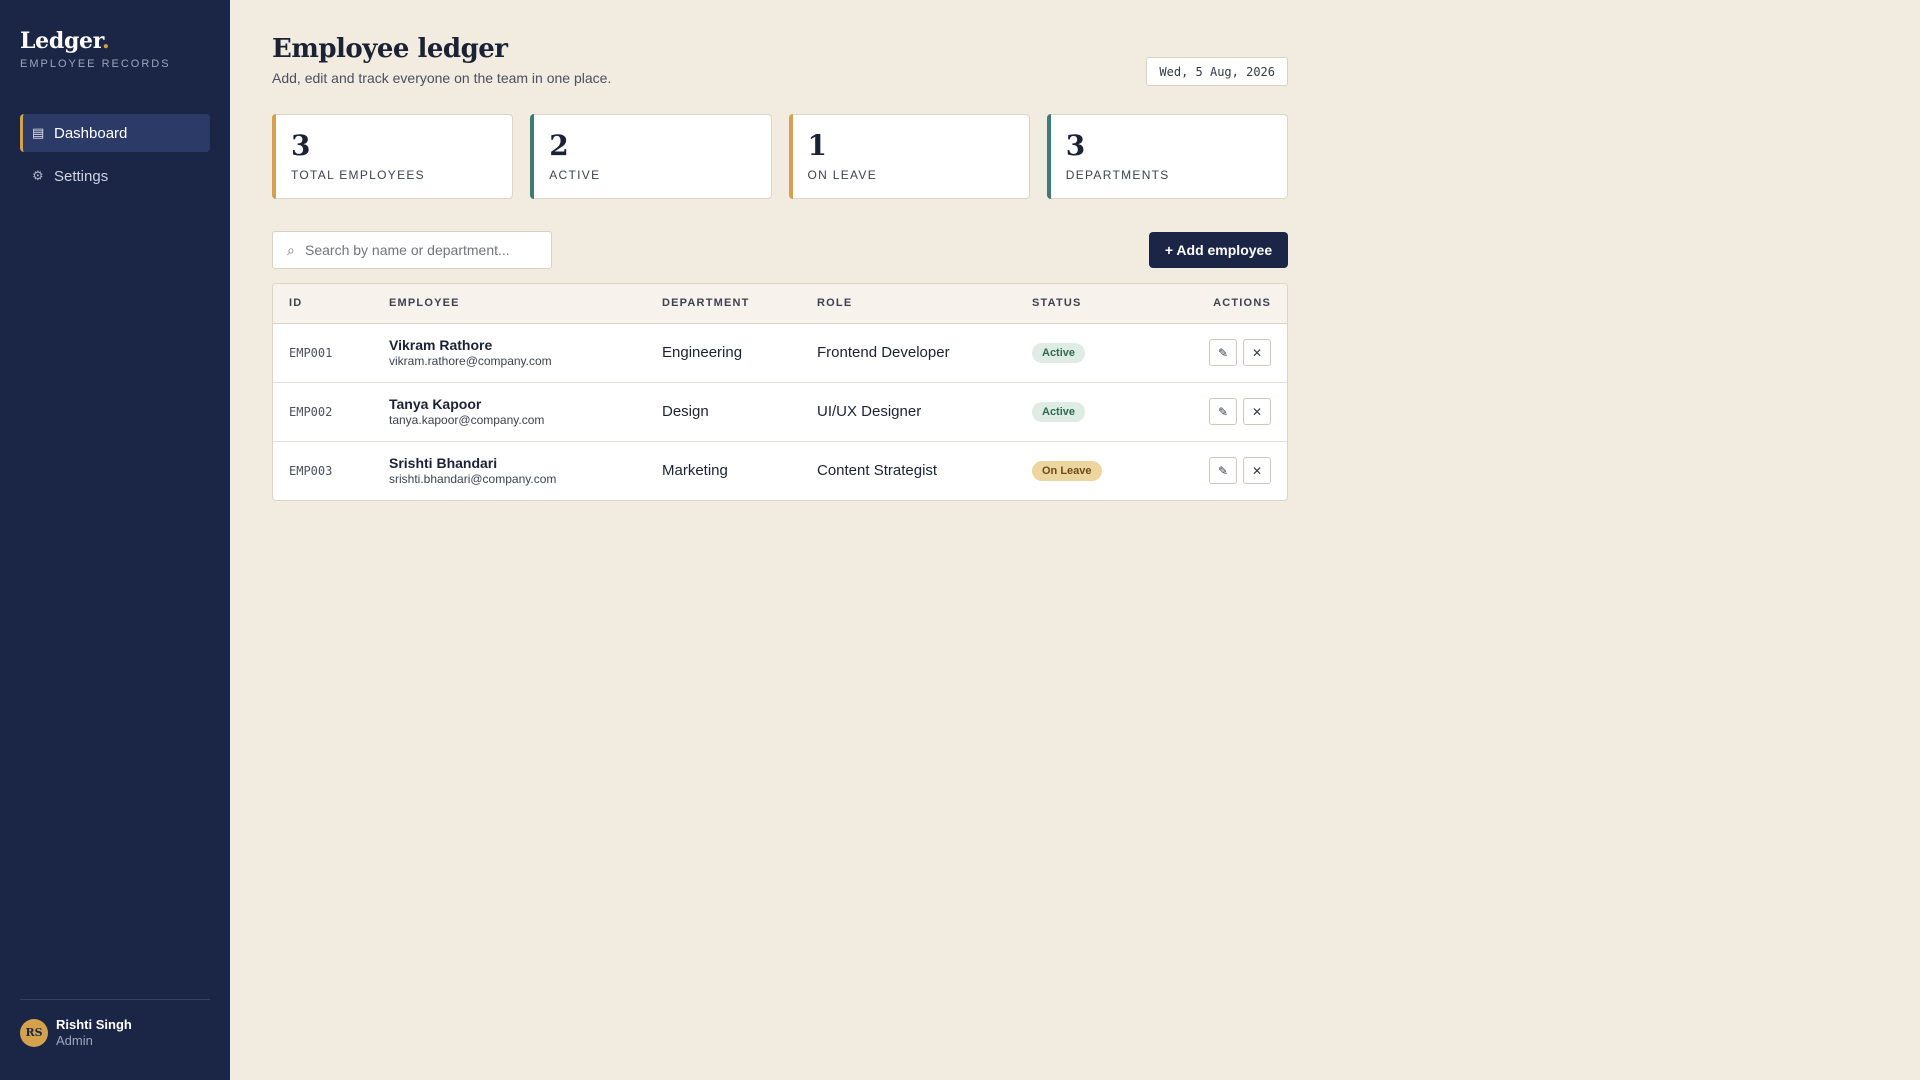 The image size is (1920, 1080). Describe the element at coordinates (441, 345) in the screenshot. I see `employee-name: Vikram Rathore` at that location.